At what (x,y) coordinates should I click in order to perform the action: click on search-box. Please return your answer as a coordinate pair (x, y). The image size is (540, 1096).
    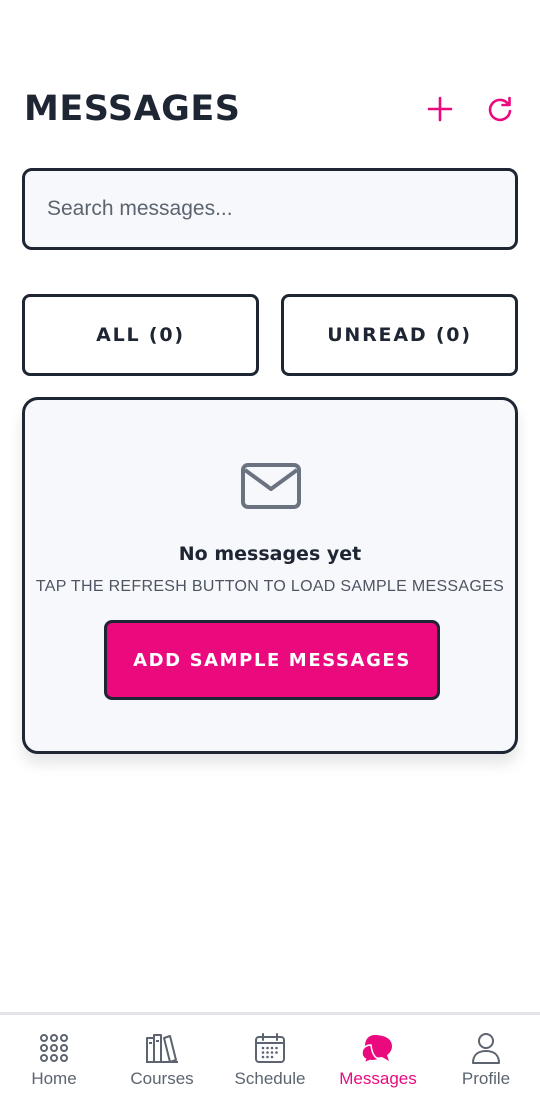
    Looking at the image, I should click on (270, 209).